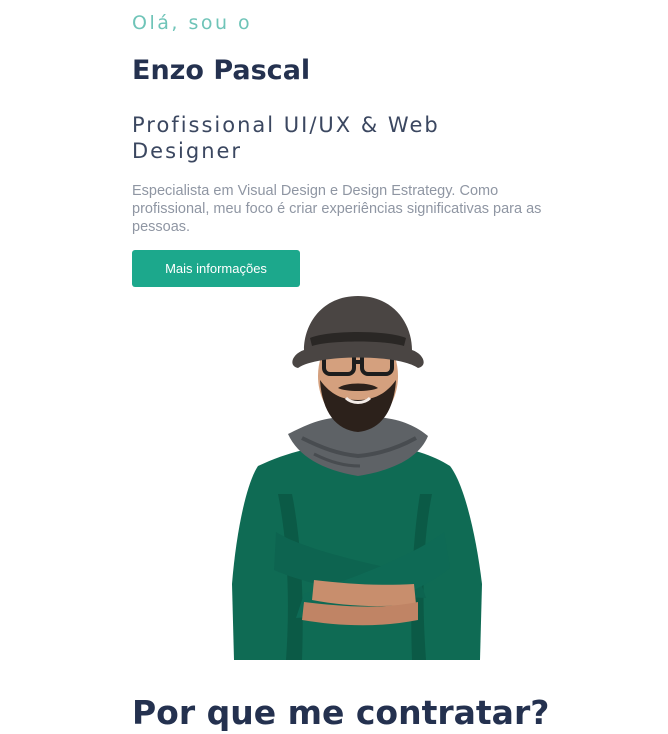  Describe the element at coordinates (341, 712) in the screenshot. I see `section-title: Por que me contratar?` at that location.